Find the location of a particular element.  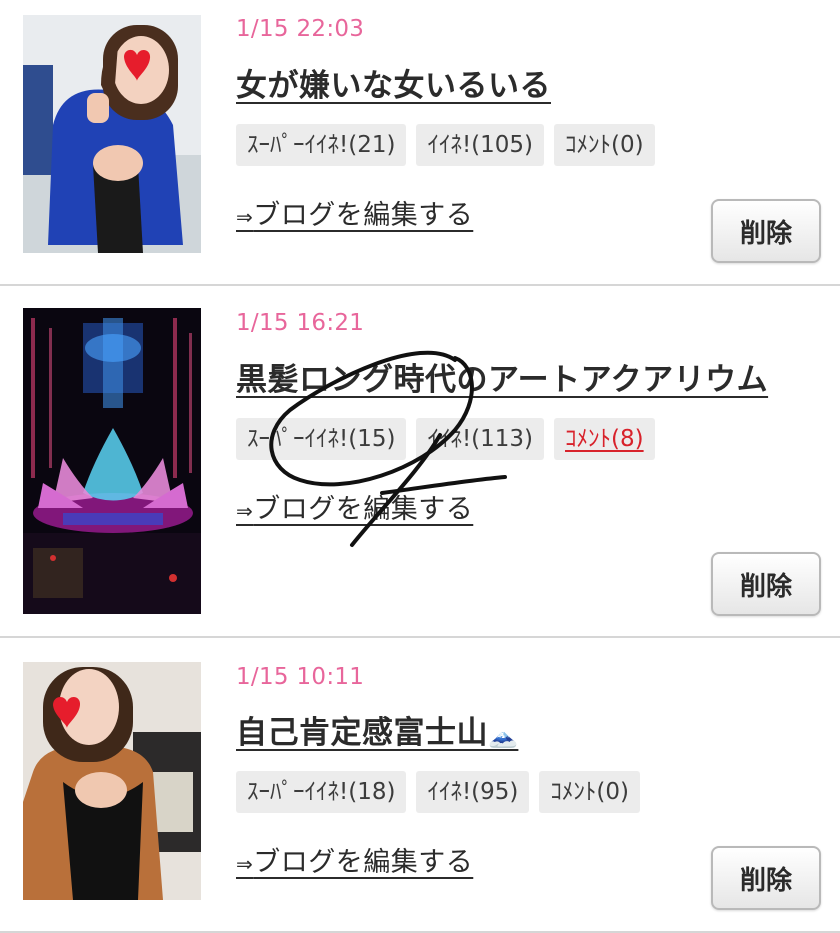

post-title: 黒髪ロング時代のアートアクアリウム is located at coordinates (502, 376).